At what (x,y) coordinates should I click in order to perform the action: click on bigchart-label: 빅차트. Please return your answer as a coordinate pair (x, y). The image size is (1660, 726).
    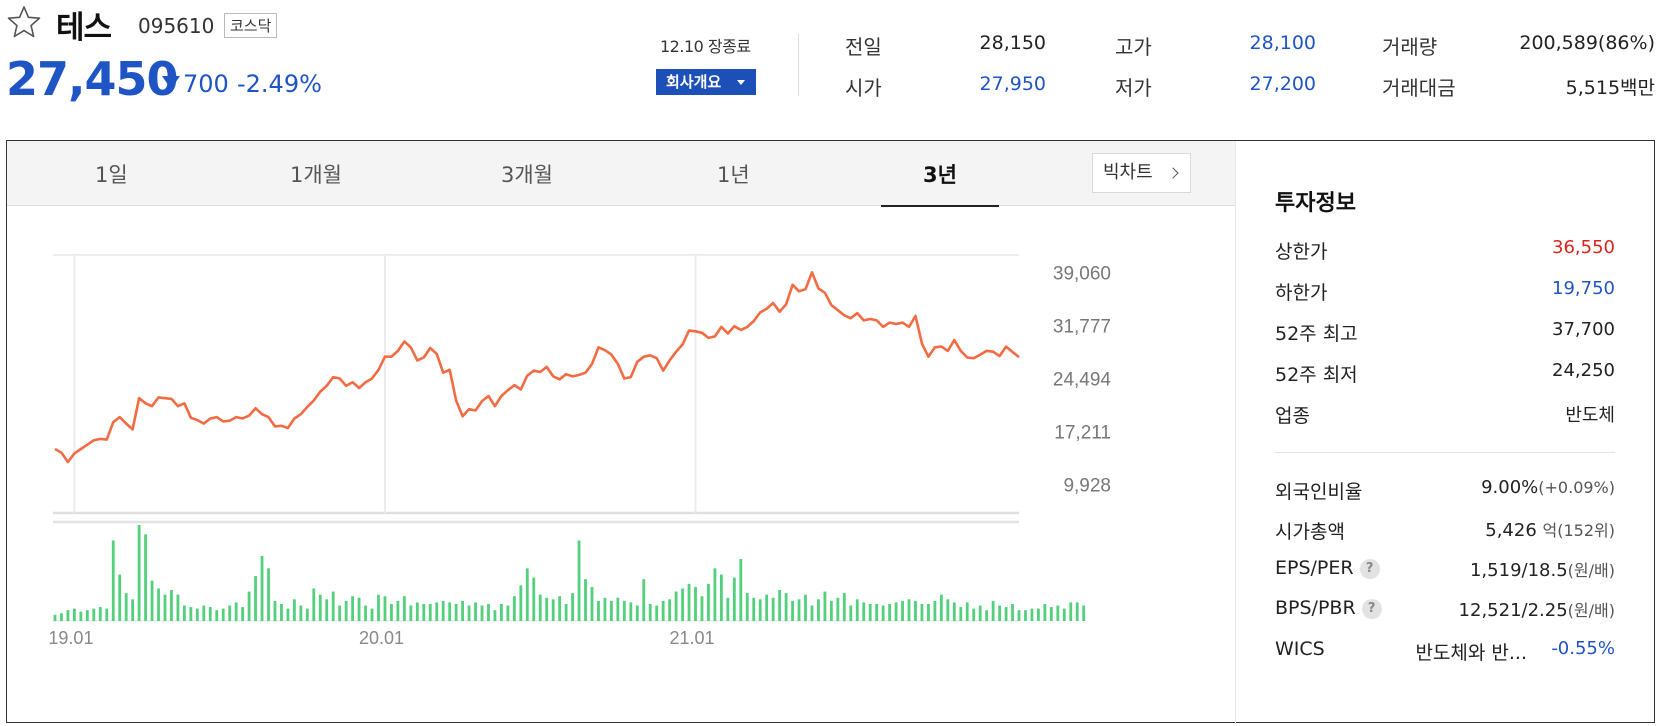
    Looking at the image, I should click on (1128, 172).